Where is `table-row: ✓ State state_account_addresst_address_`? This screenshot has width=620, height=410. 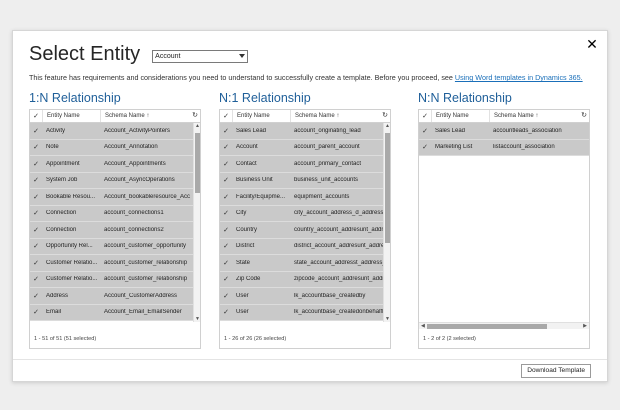
table-row: ✓ State state_account_addresst_address_ is located at coordinates (302, 263).